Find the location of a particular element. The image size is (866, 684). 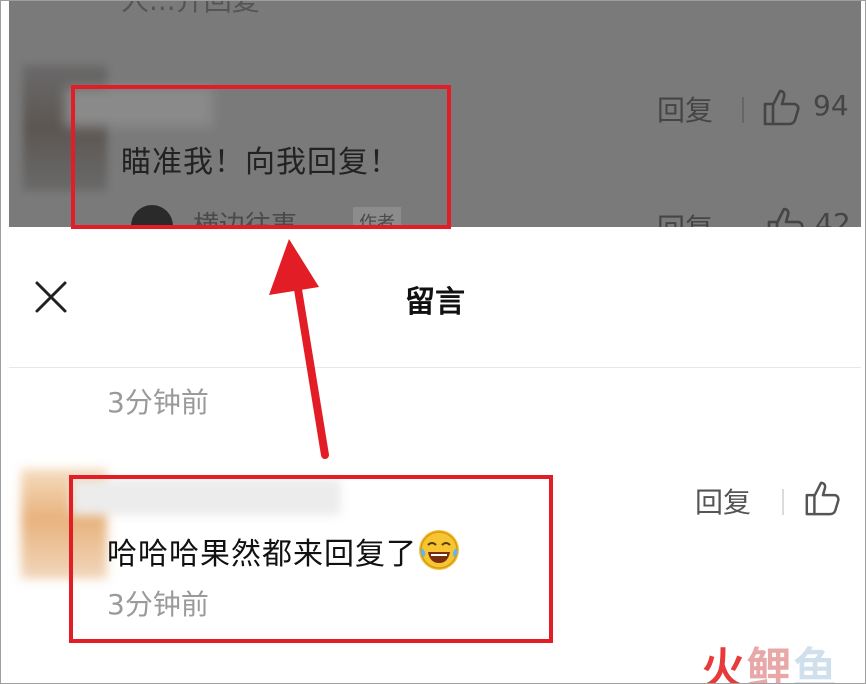

watermark-char: 鲤 is located at coordinates (770, 664).